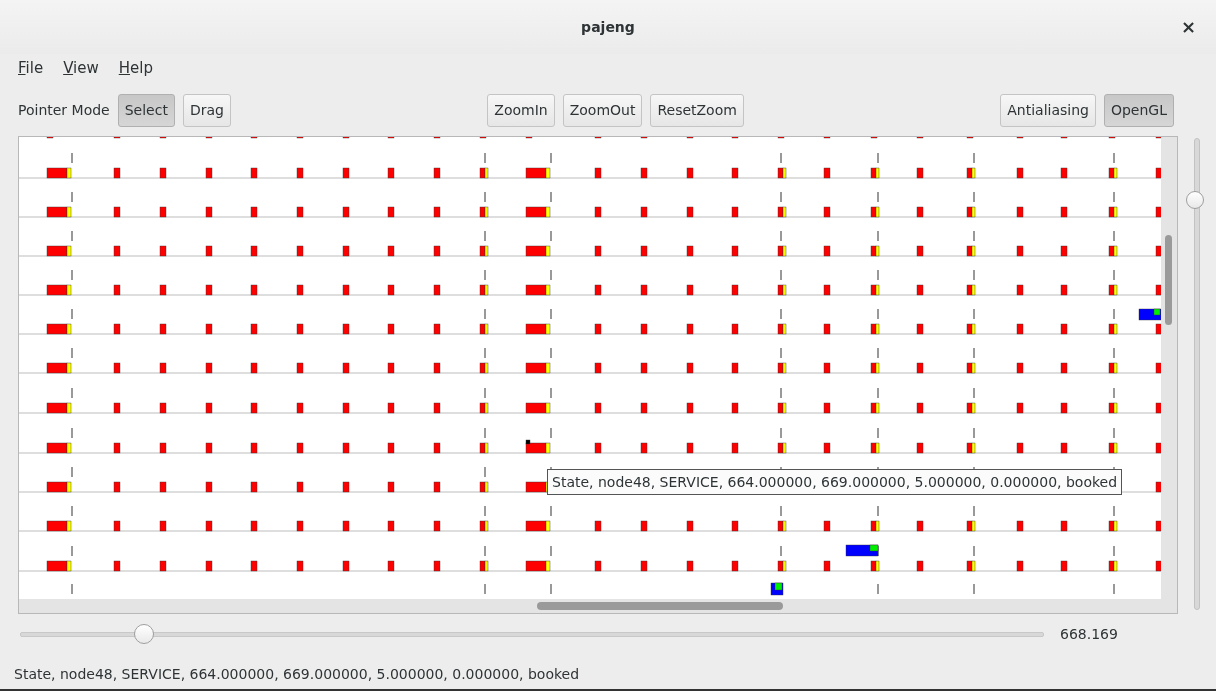 This screenshot has height=691, width=1216. What do you see at coordinates (31, 68) in the screenshot?
I see `menu-item: File` at bounding box center [31, 68].